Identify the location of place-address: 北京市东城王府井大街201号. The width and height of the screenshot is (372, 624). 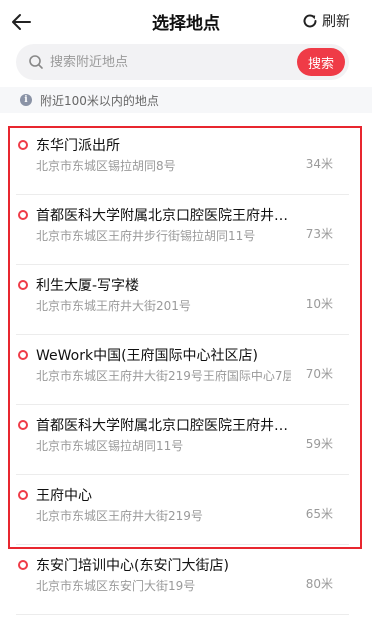
(113, 306).